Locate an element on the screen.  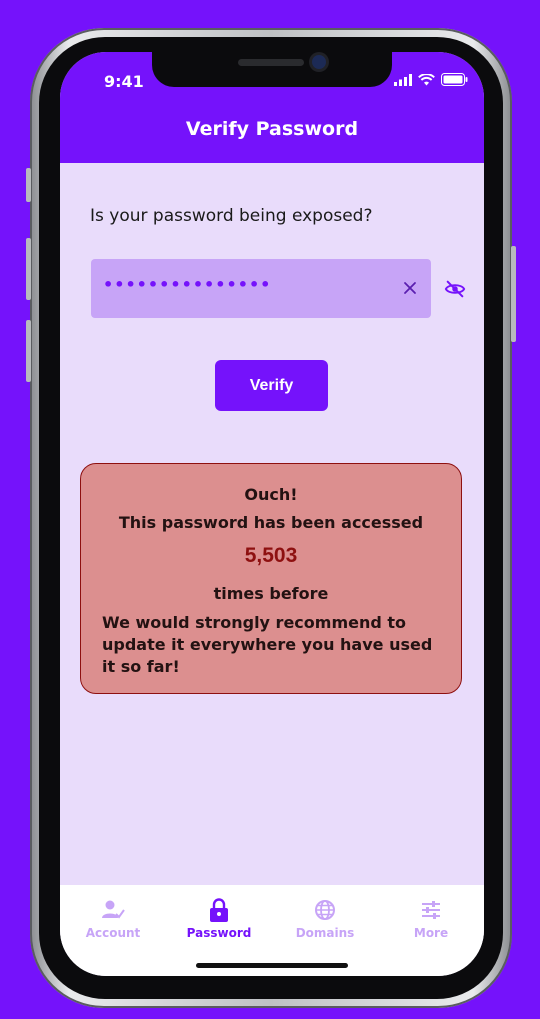
tab-label: Domains is located at coordinates (325, 933).